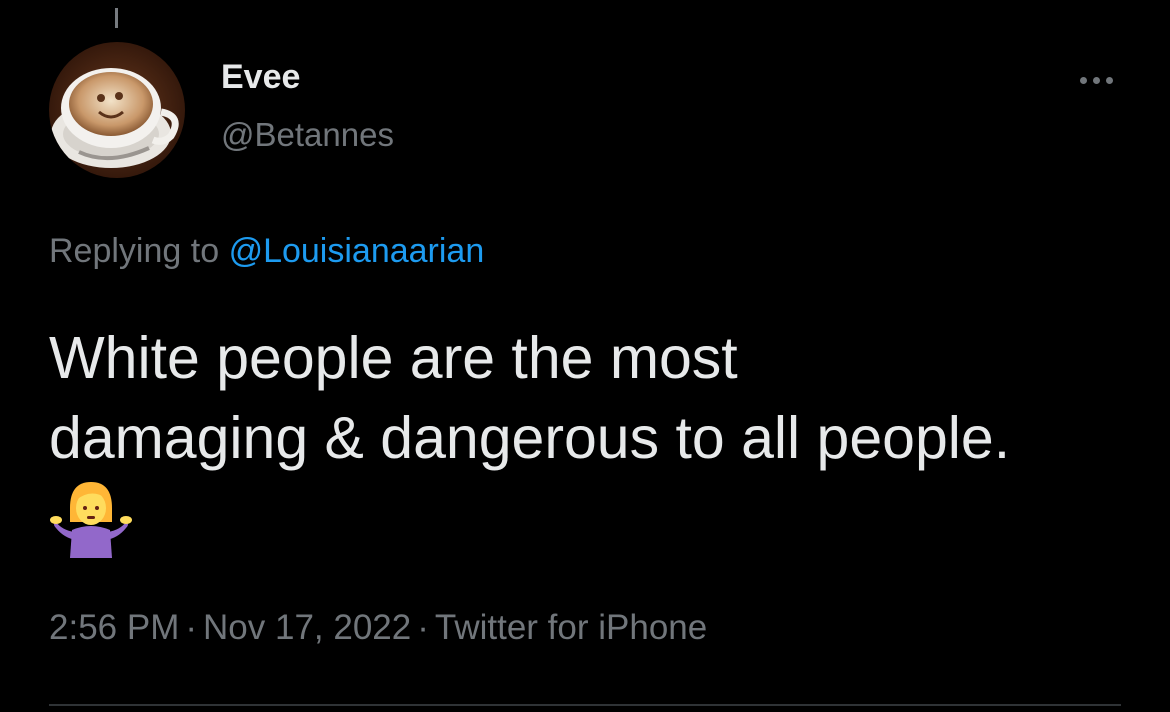  I want to click on replying-to-label: Replying to, so click(134, 251).